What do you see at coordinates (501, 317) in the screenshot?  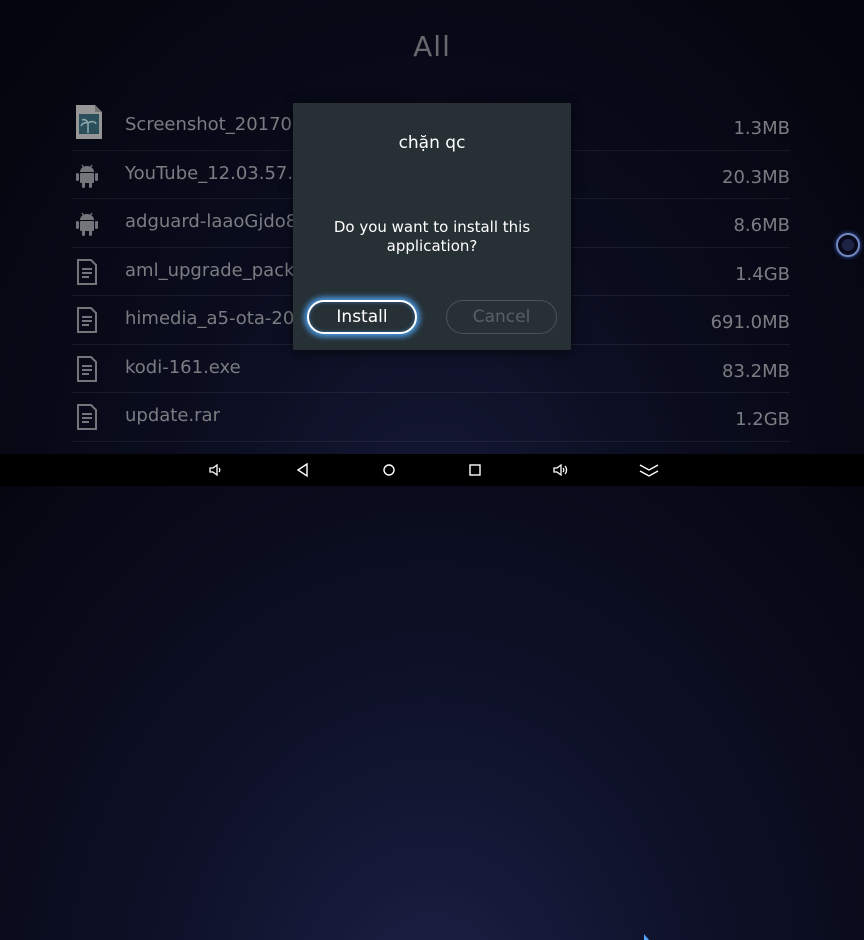 I see `cancel-button: Cancel` at bounding box center [501, 317].